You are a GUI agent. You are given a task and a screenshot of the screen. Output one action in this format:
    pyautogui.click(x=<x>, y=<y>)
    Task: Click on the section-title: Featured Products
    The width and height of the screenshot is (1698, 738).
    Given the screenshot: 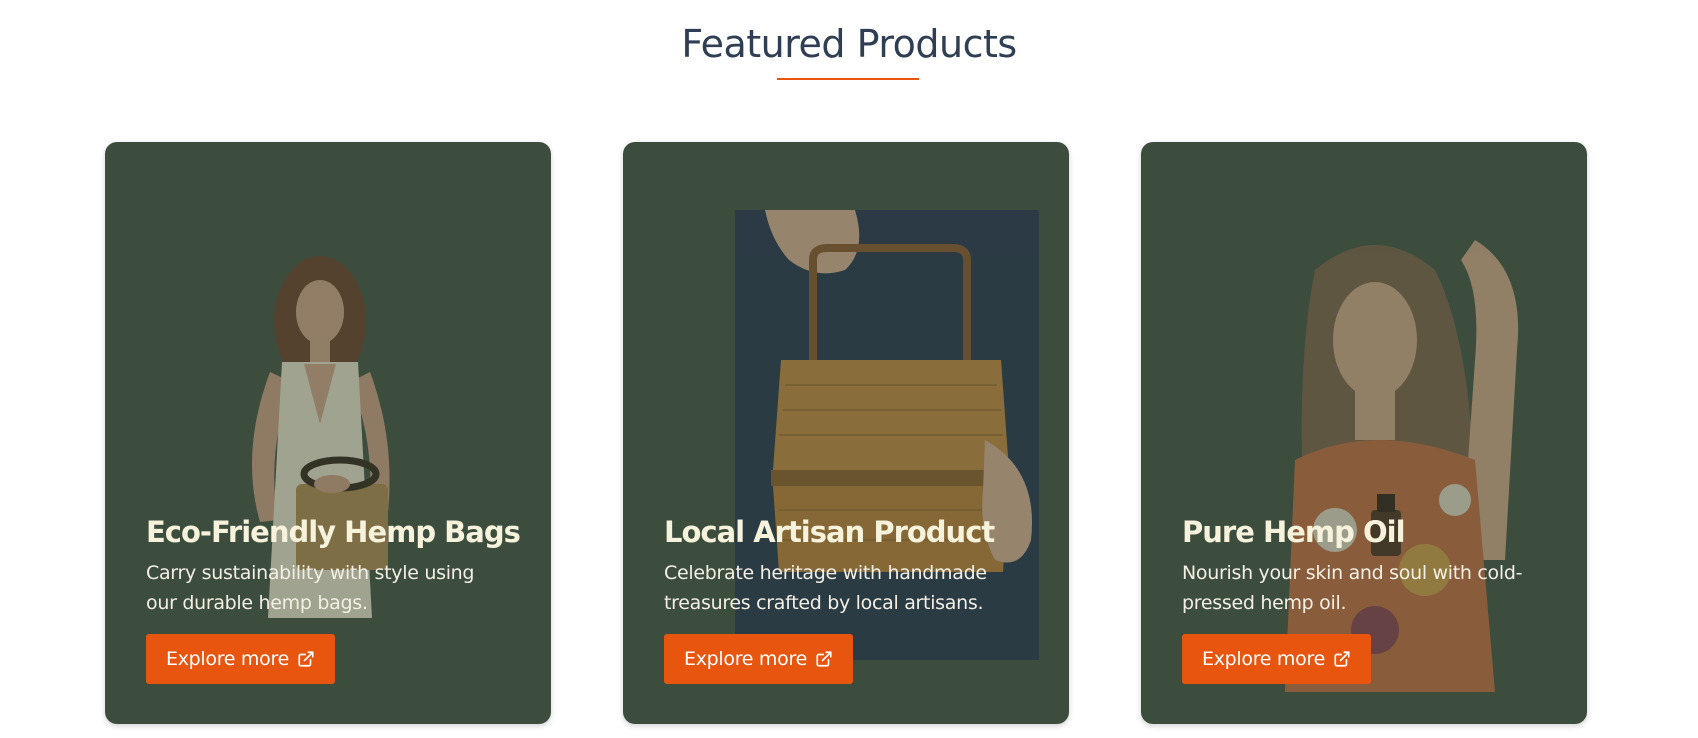 What is the action you would take?
    pyautogui.click(x=849, y=44)
    